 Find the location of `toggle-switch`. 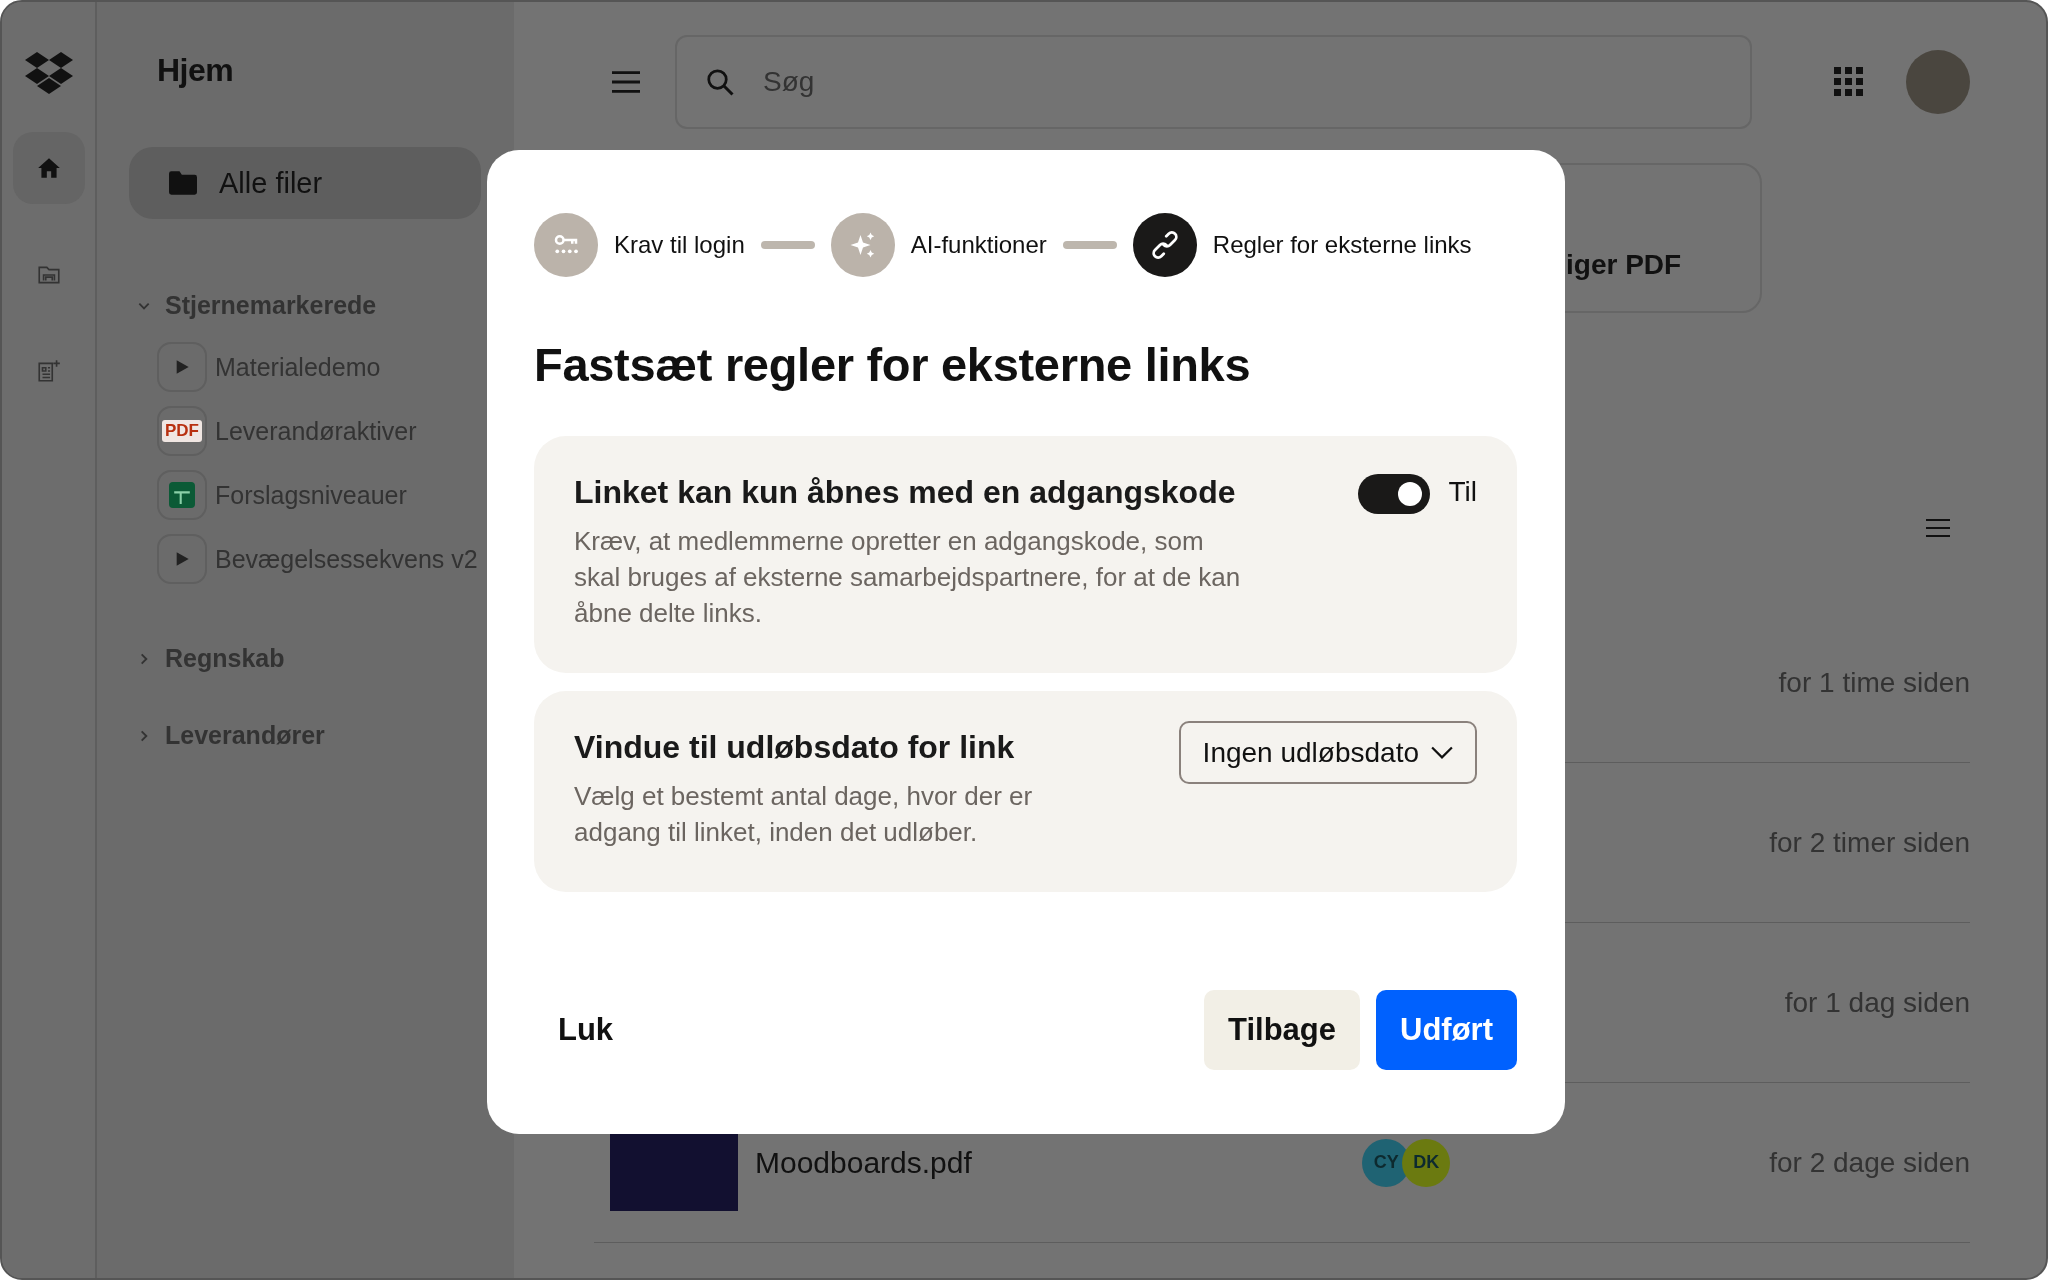

toggle-switch is located at coordinates (1394, 494).